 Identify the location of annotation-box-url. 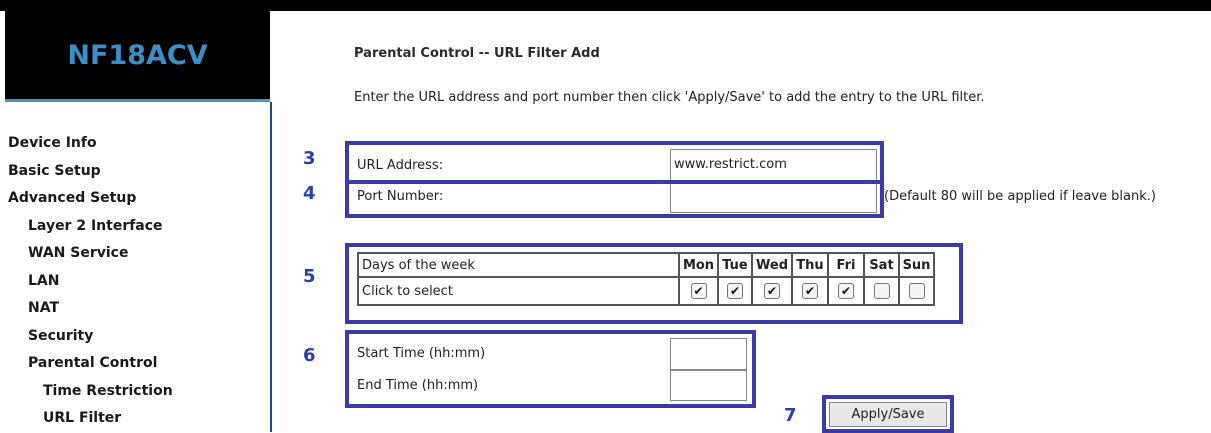
(614, 162).